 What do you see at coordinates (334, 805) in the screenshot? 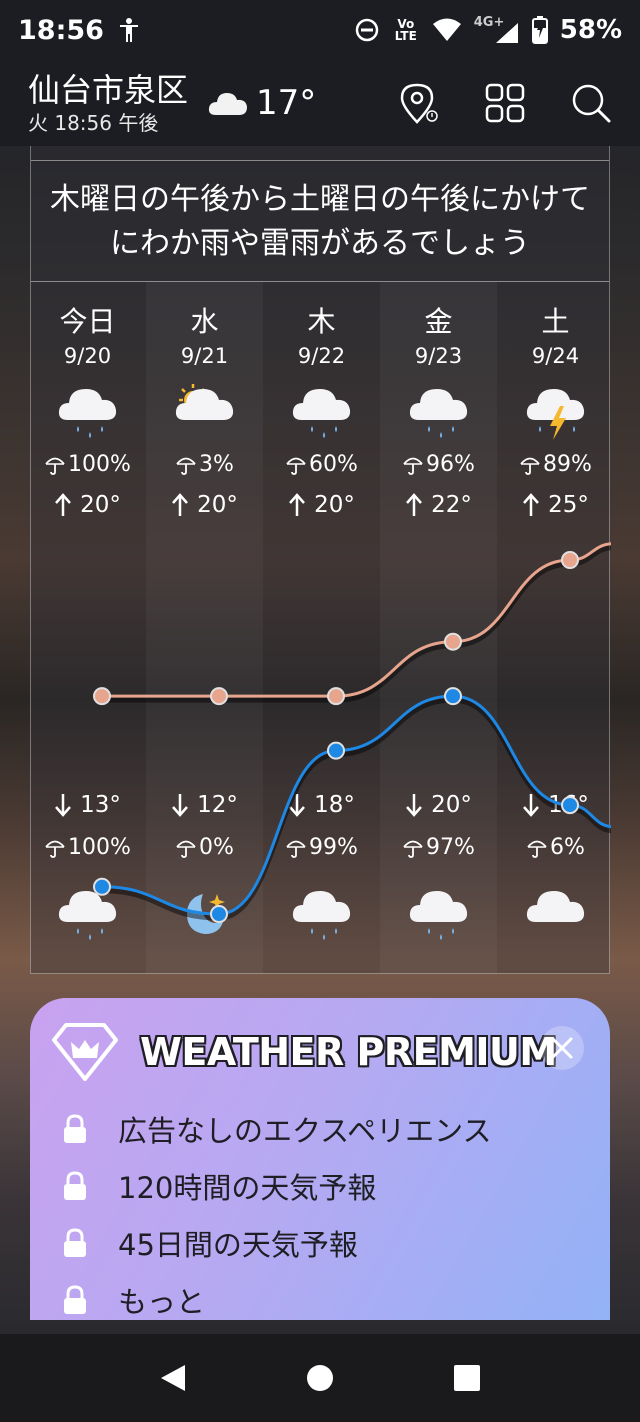
I see `low-temp-value: 18°` at bounding box center [334, 805].